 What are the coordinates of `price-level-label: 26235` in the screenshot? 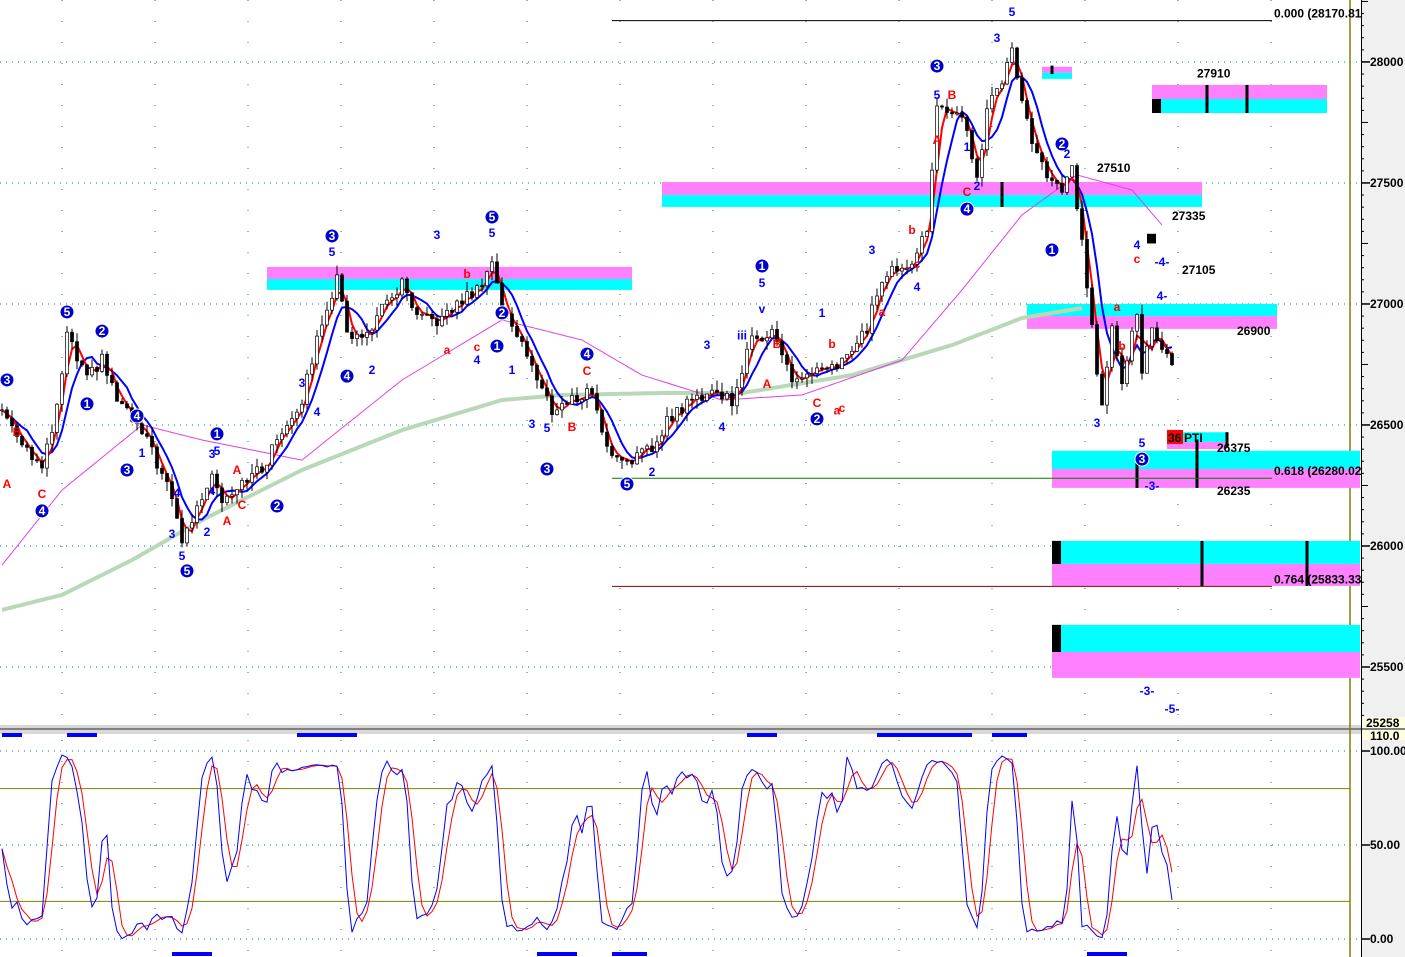 It's located at (1234, 491).